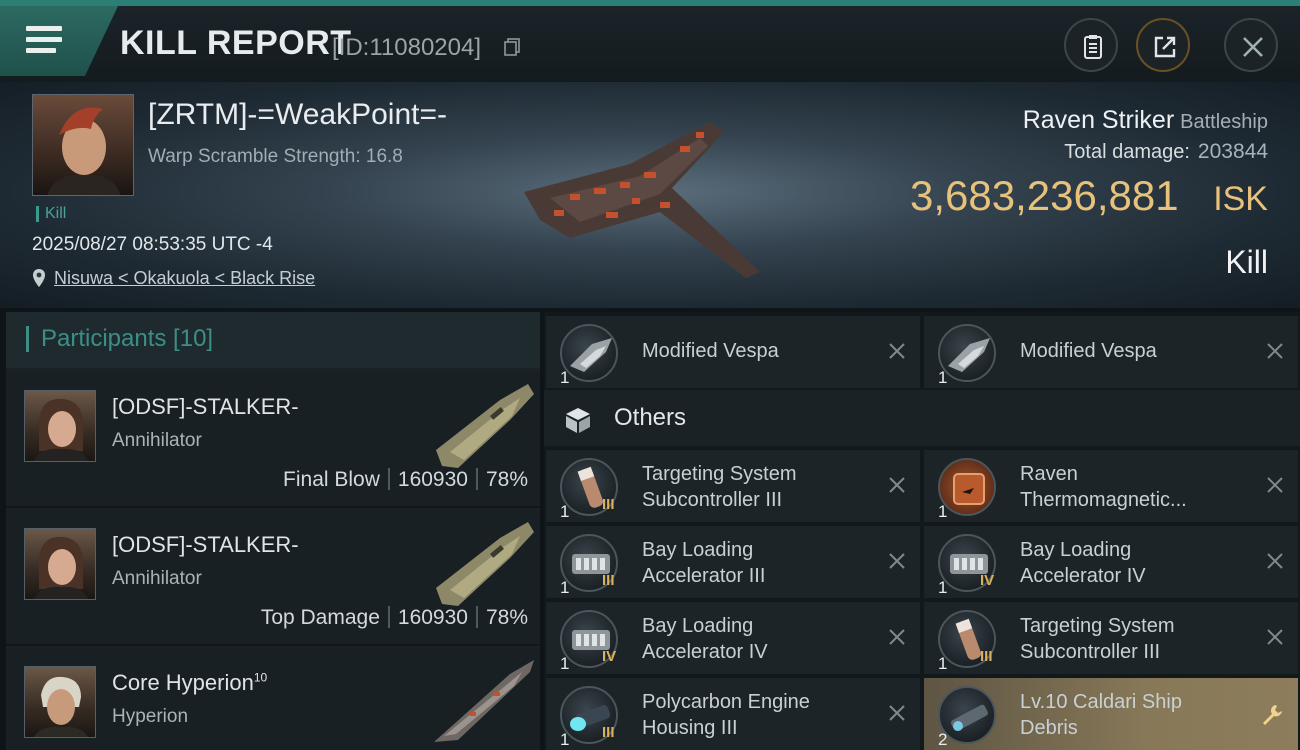  Describe the element at coordinates (1224, 122) in the screenshot. I see `ship-class: Battleship` at that location.